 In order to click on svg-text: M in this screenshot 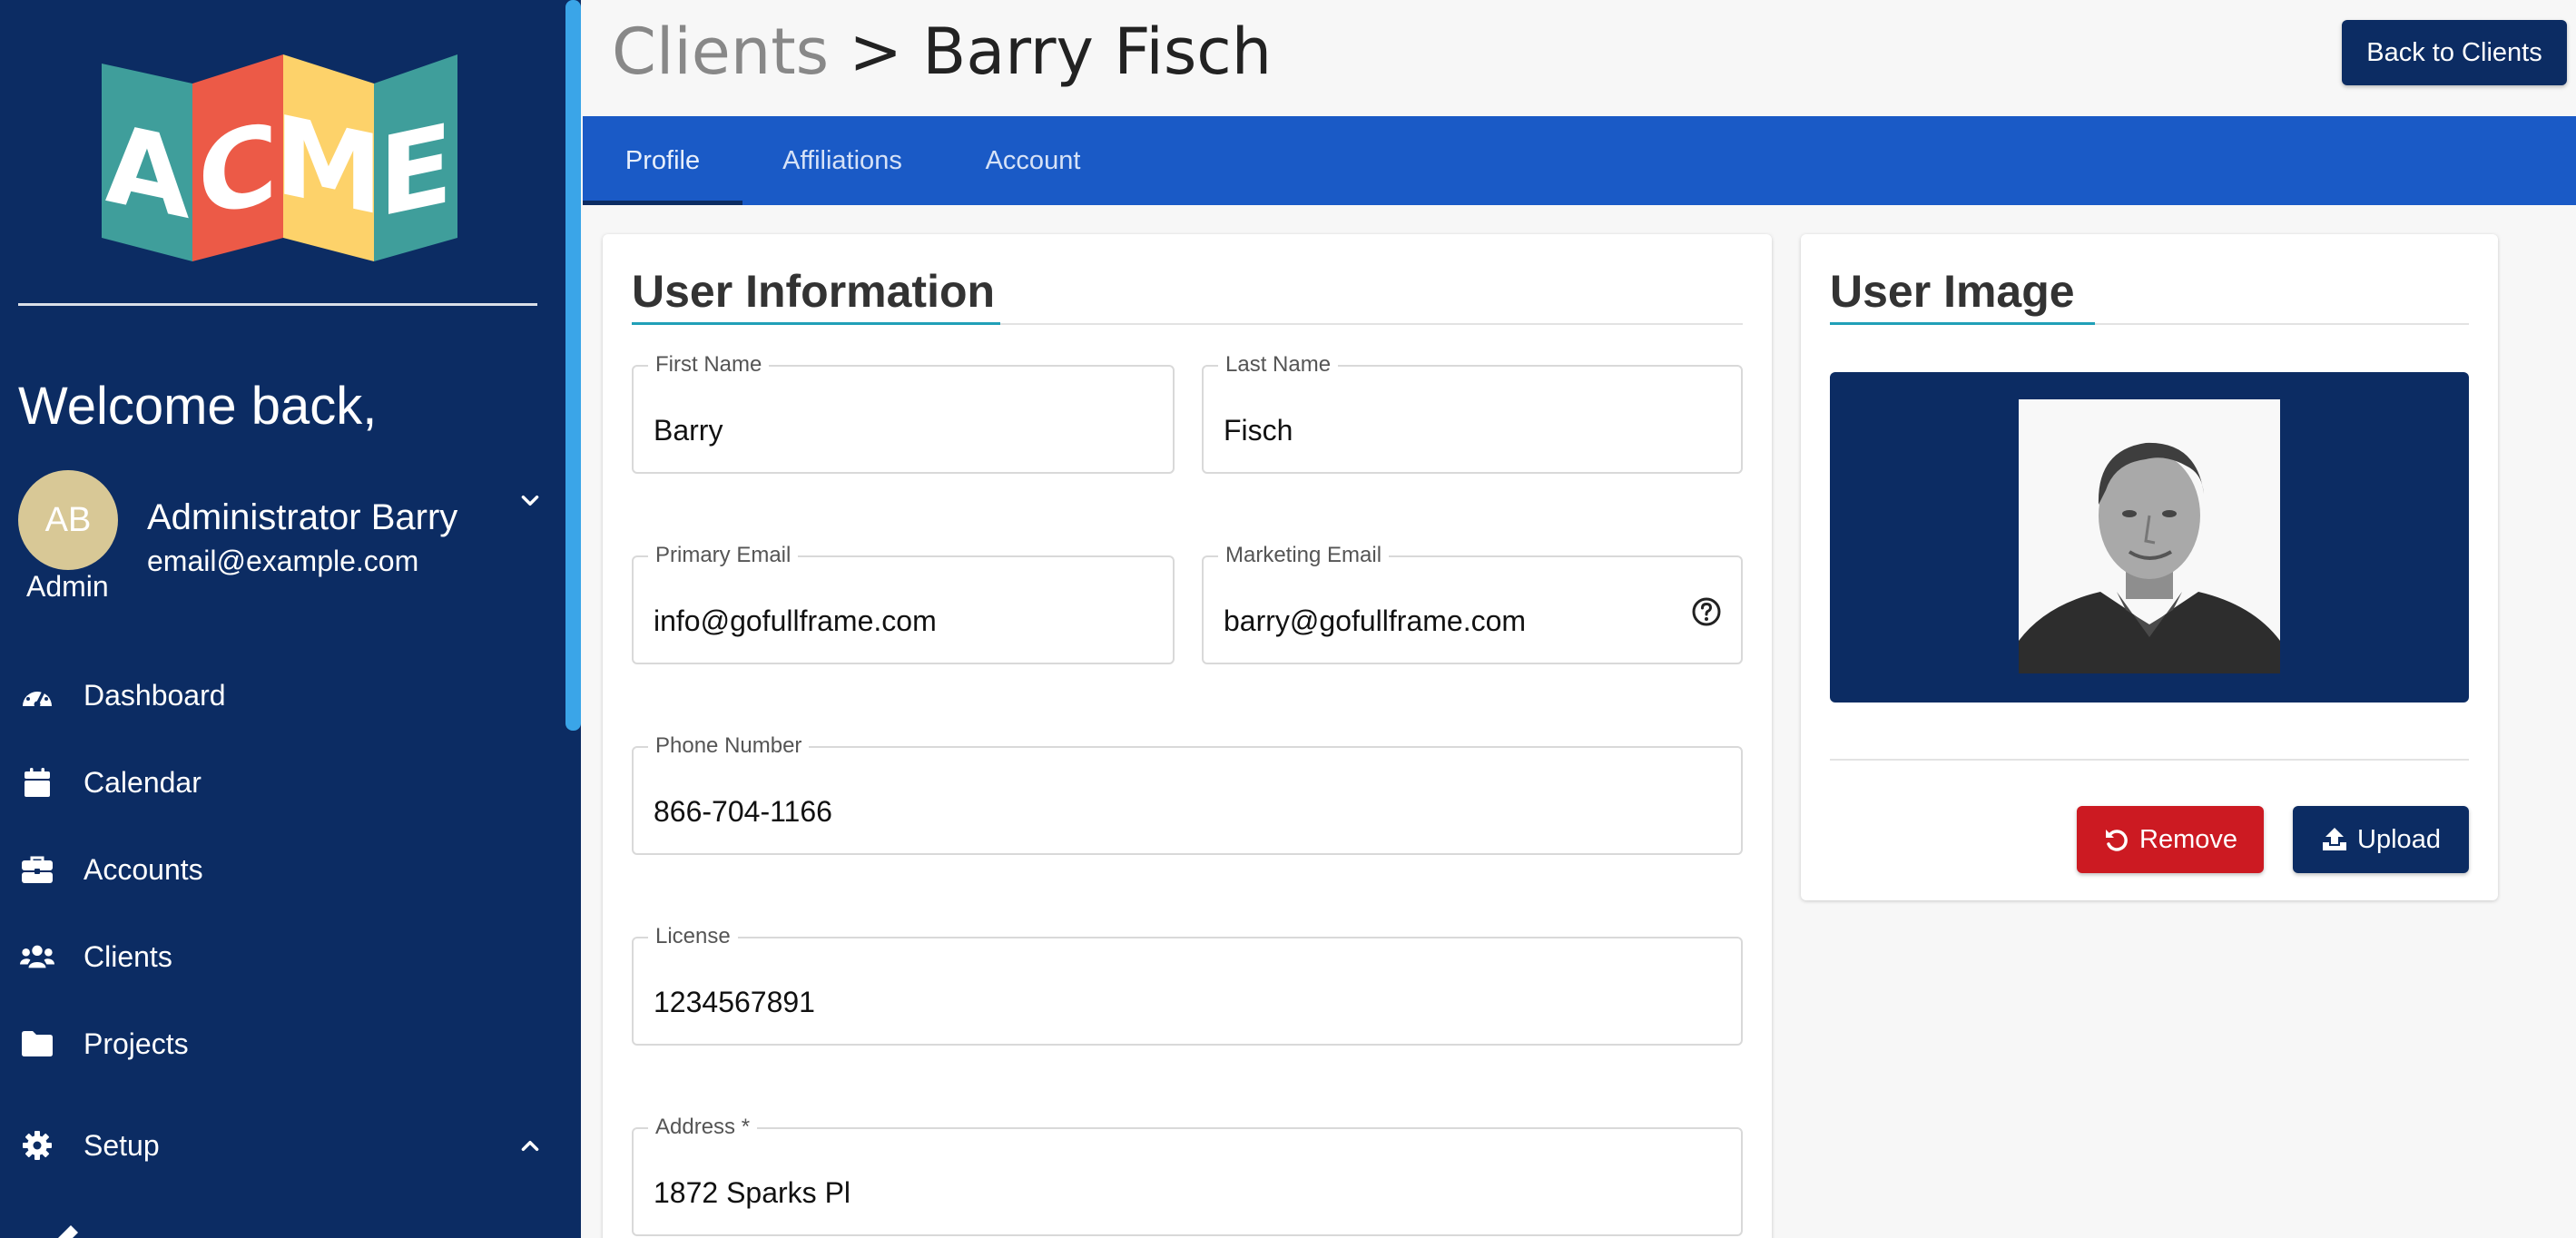, I will do `click(328, 166)`.